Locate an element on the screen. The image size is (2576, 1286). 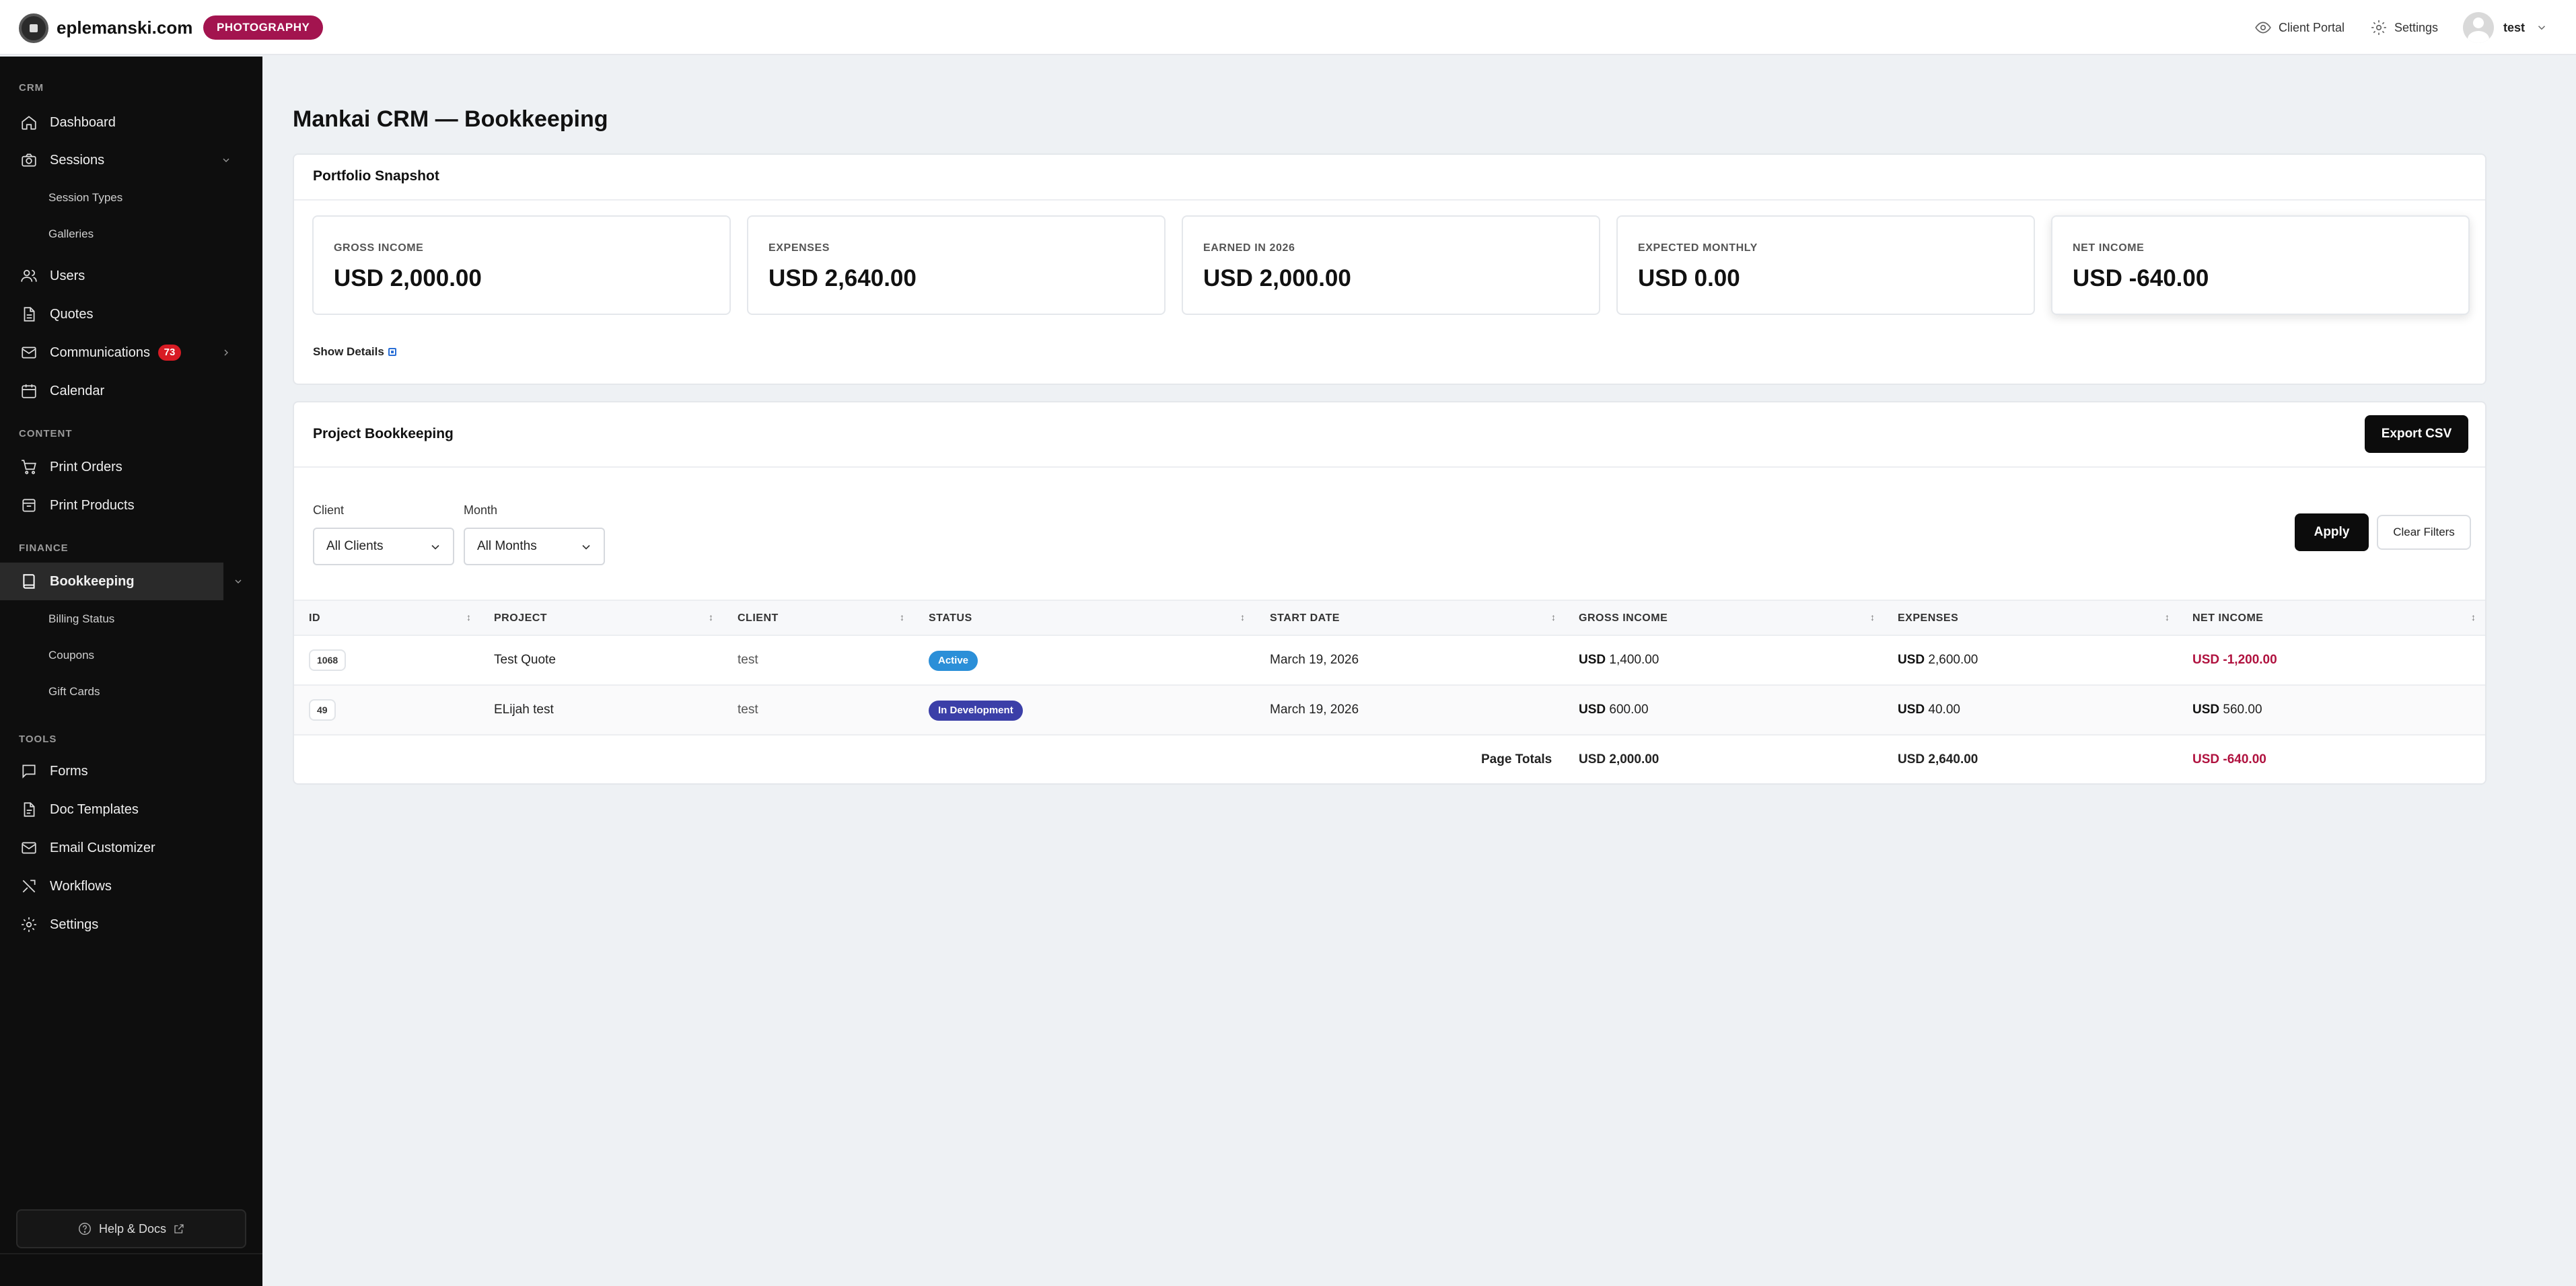
month-filter-label: Month is located at coordinates (481, 510).